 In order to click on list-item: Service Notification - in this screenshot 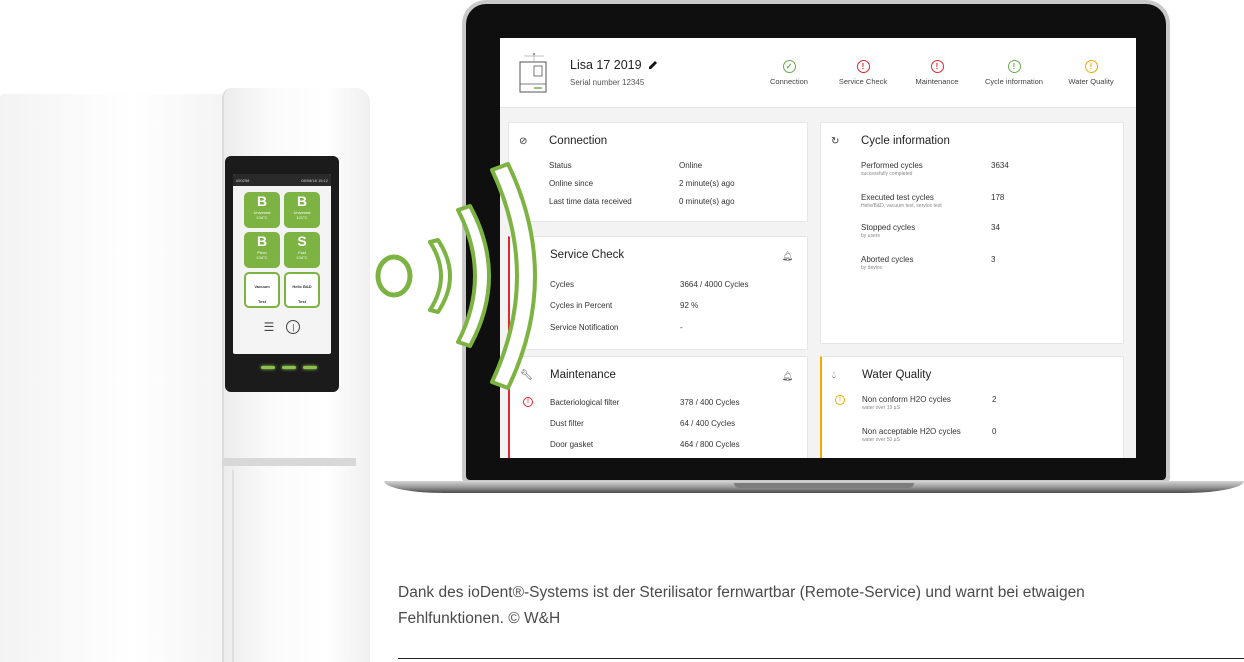, I will do `click(616, 327)`.